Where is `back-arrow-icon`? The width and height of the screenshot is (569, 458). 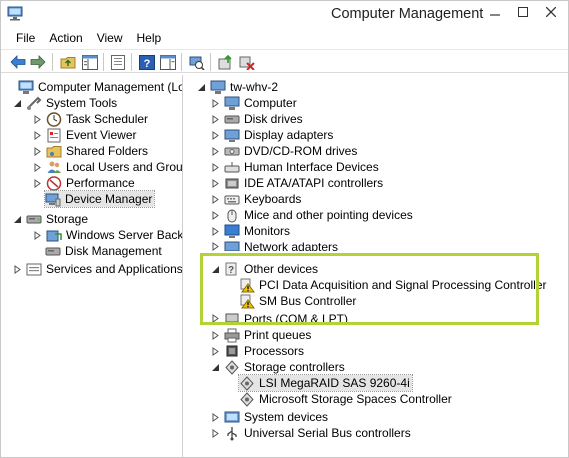
back-arrow-icon is located at coordinates (18, 62).